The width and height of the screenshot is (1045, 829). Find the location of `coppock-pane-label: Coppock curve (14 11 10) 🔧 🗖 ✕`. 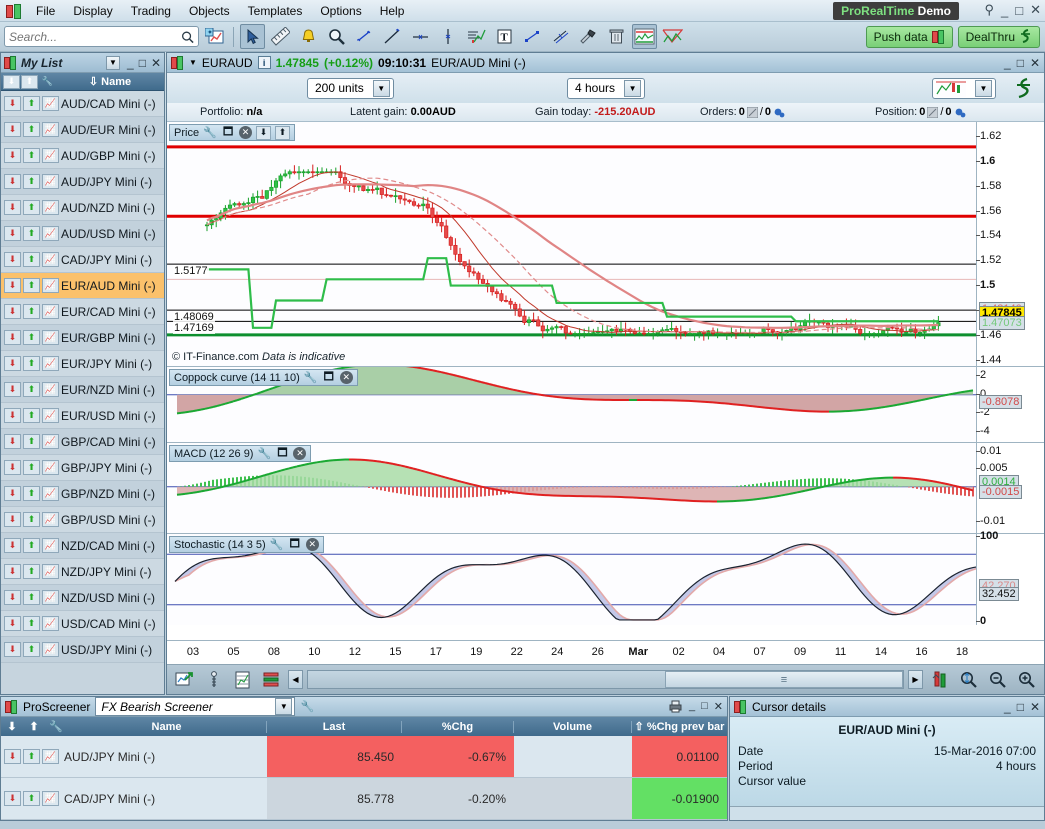

coppock-pane-label: Coppock curve (14 11 10) 🔧 🗖 ✕ is located at coordinates (263, 377).